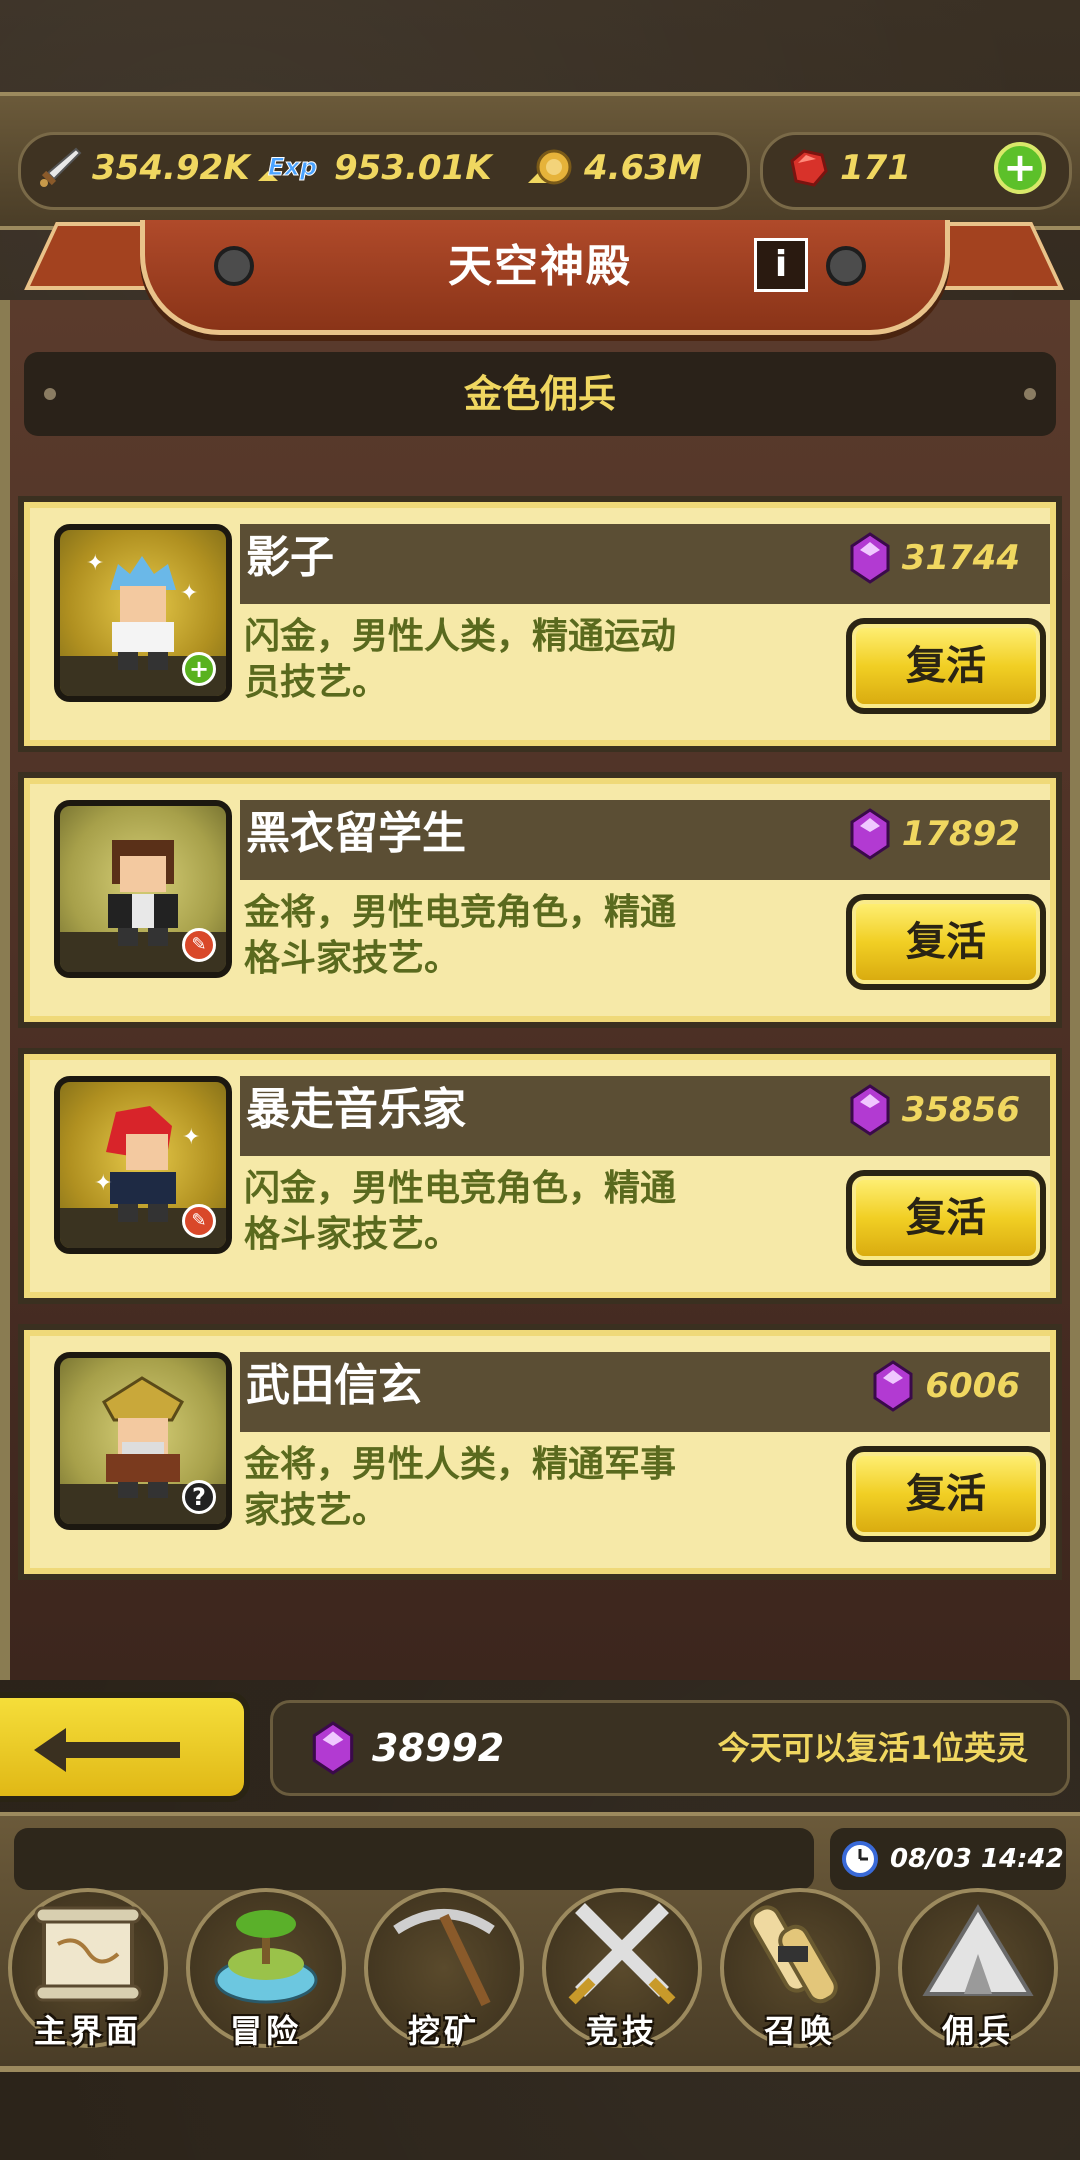  What do you see at coordinates (334, 1385) in the screenshot?
I see `hero-name: 武田信玄` at bounding box center [334, 1385].